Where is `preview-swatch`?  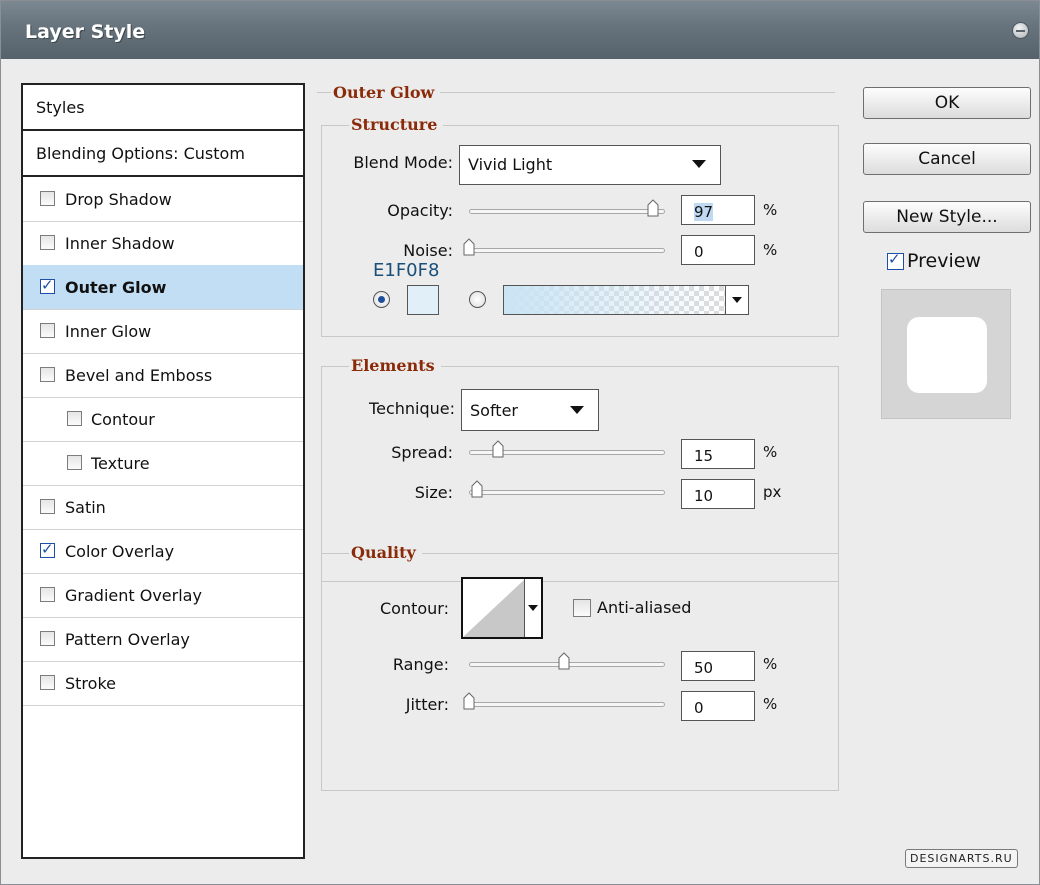
preview-swatch is located at coordinates (947, 355).